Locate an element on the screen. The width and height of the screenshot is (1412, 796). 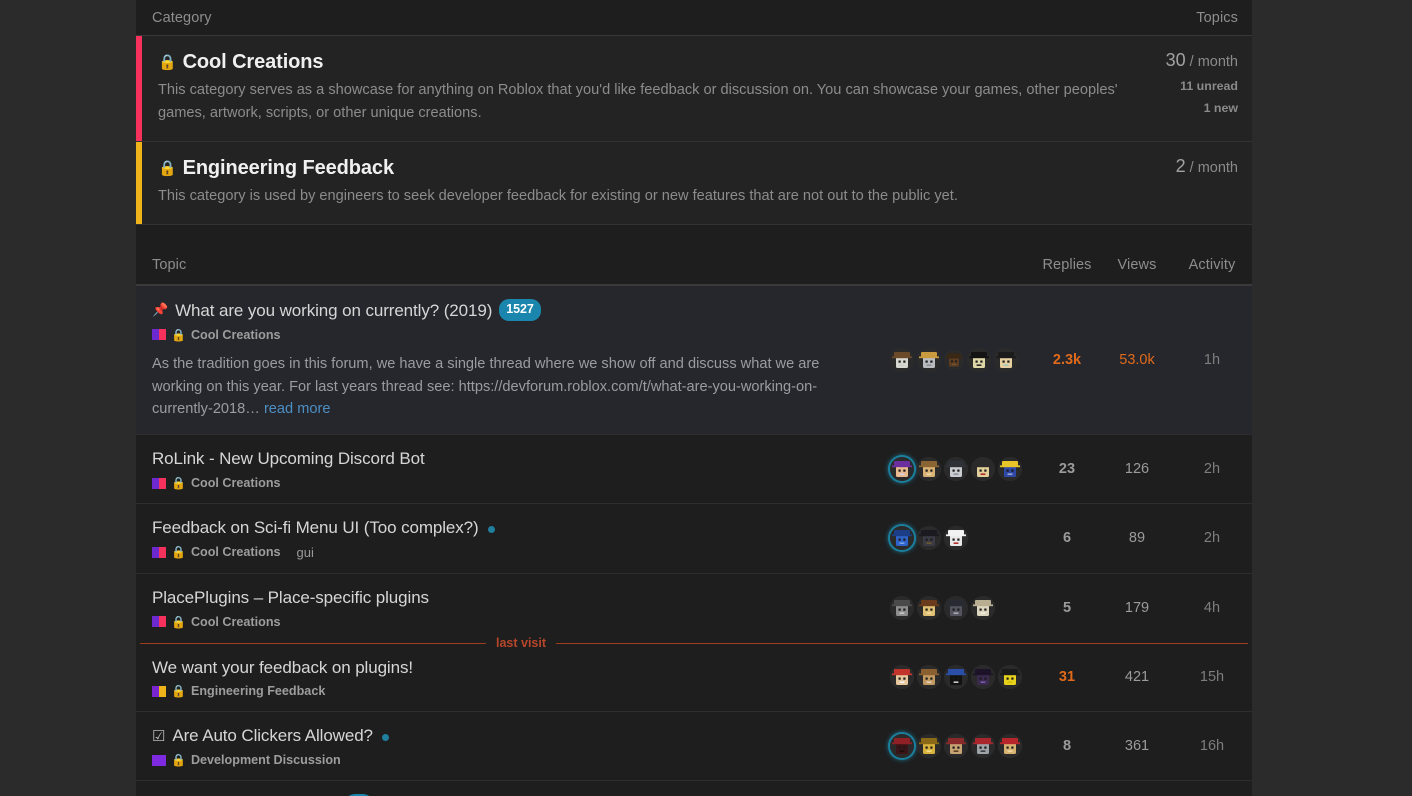
topics-column-label: Topics is located at coordinates (1217, 17).